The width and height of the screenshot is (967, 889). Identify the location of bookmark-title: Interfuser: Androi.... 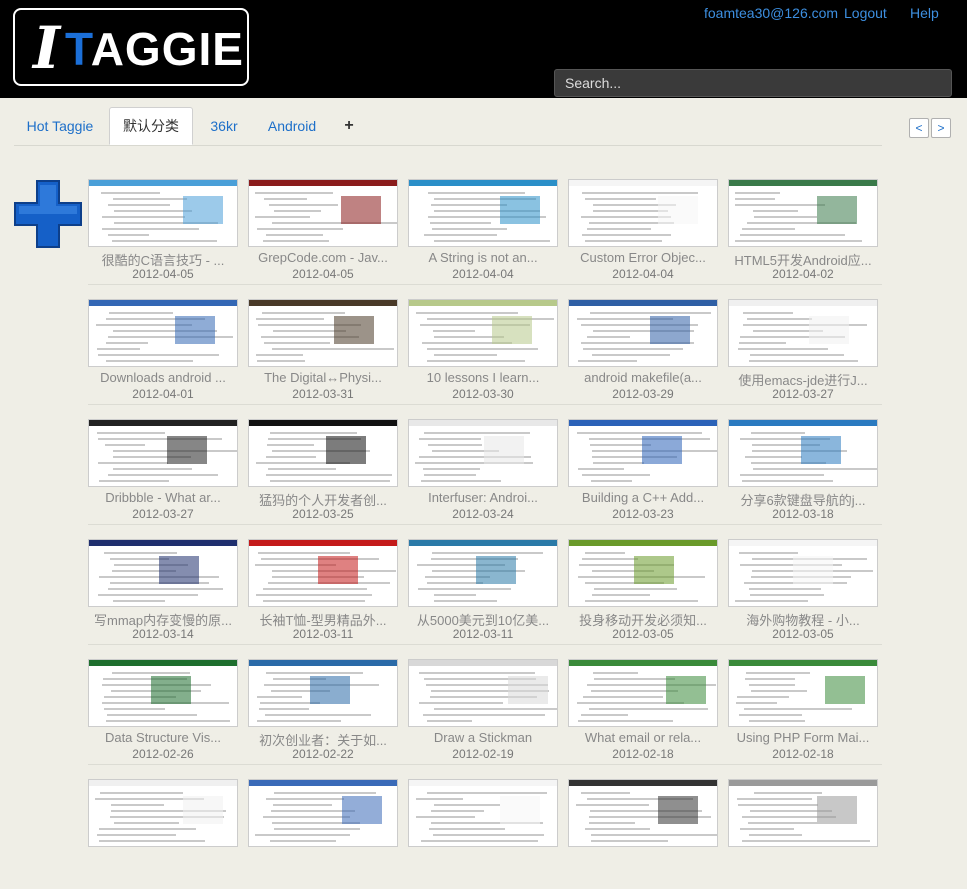
(483, 497).